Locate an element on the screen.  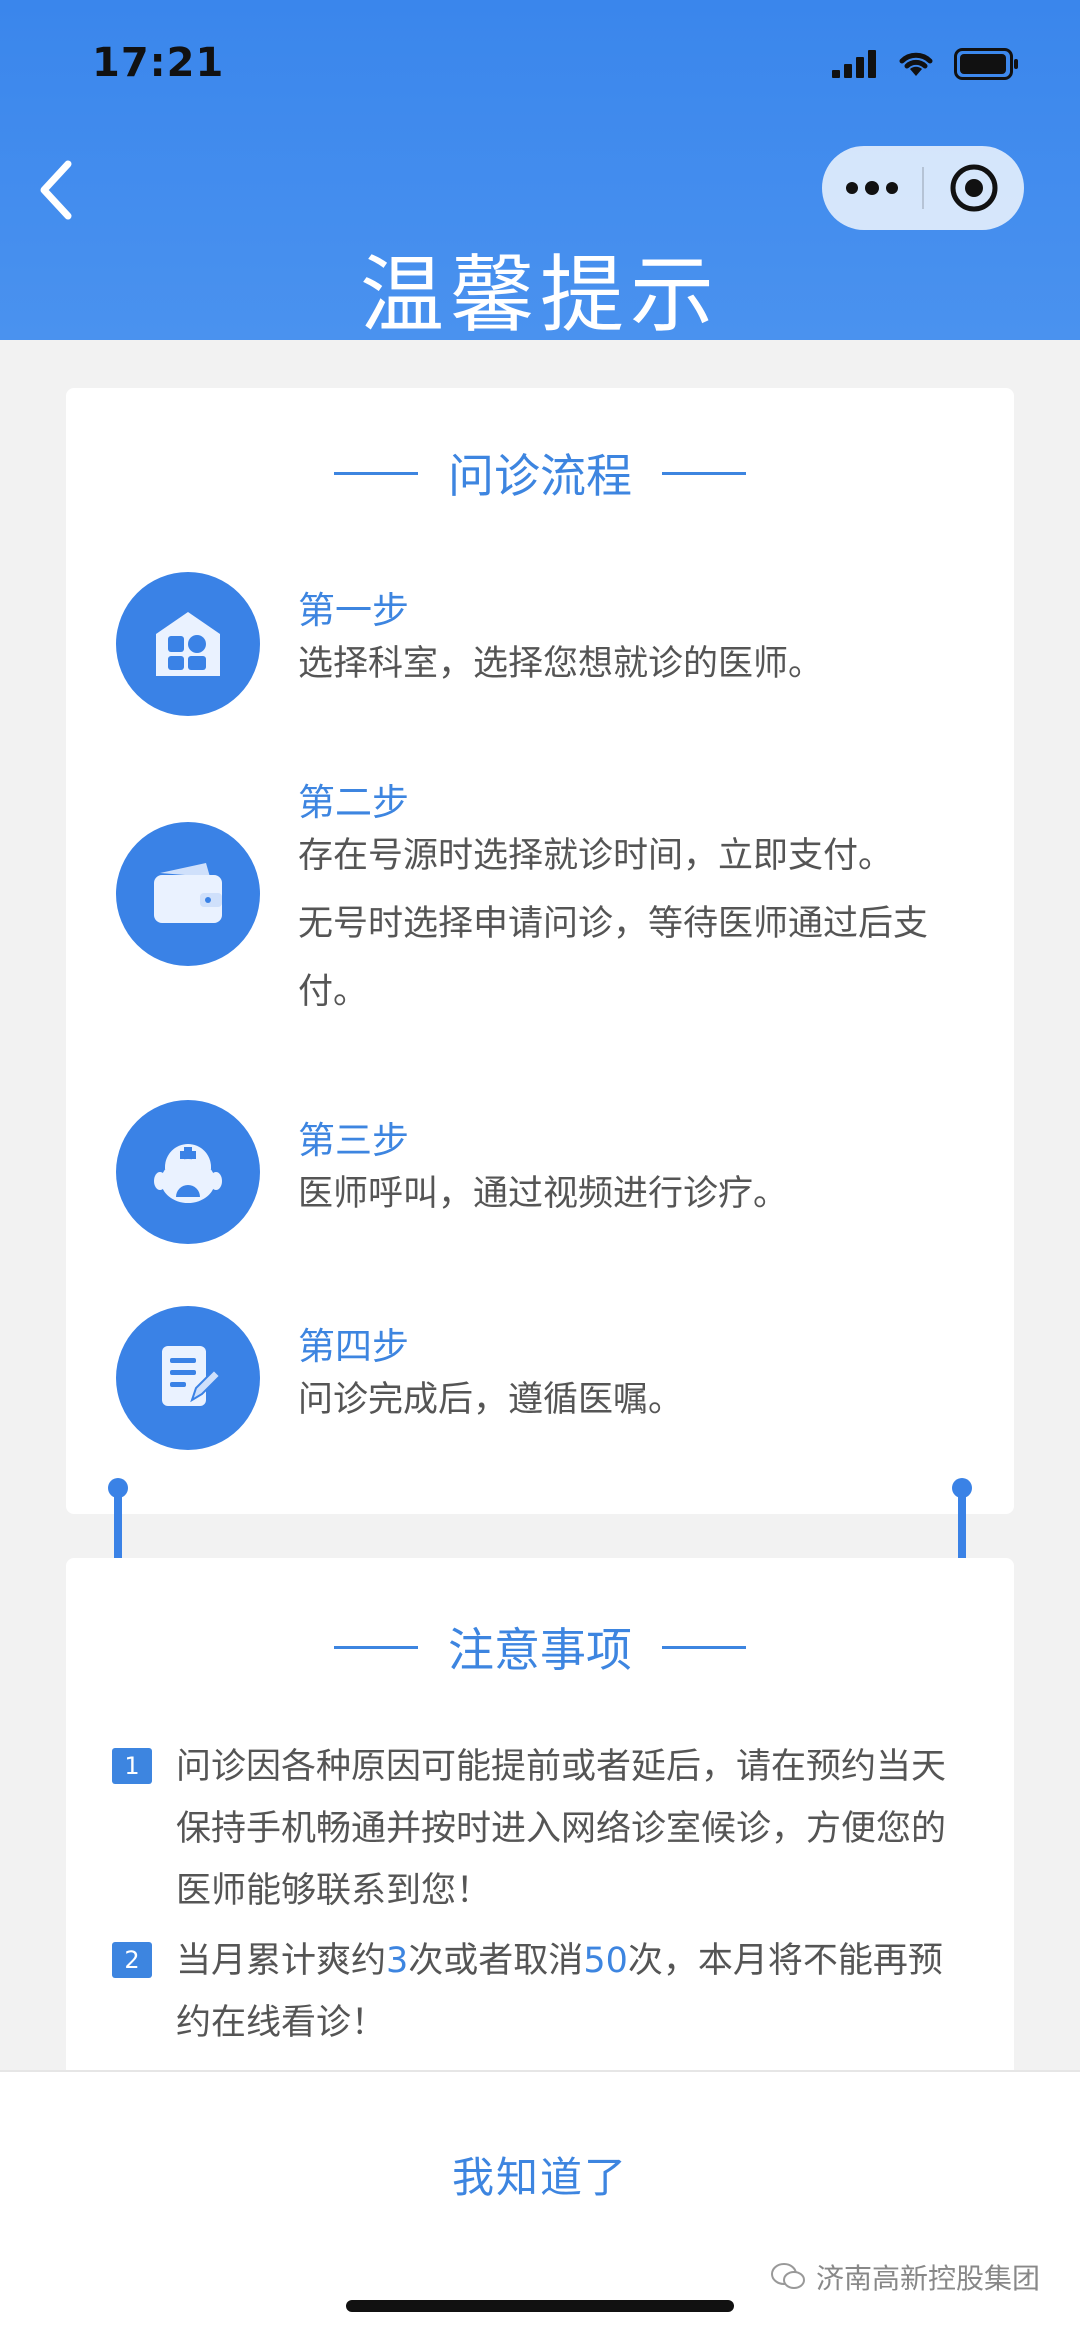
step-3: 第三步 医师呼叫，通过视频进行诊疗。 is located at coordinates (546, 1180).